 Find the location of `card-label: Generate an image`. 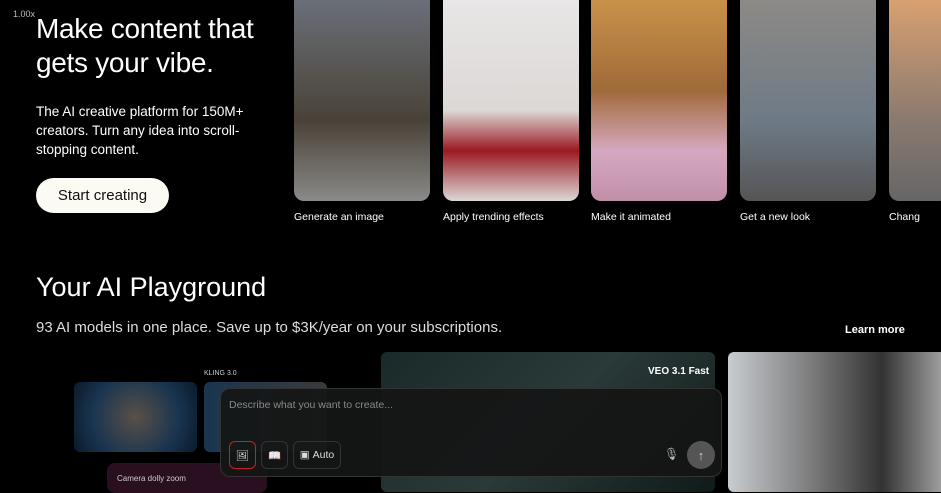

card-label: Generate an image is located at coordinates (339, 217).